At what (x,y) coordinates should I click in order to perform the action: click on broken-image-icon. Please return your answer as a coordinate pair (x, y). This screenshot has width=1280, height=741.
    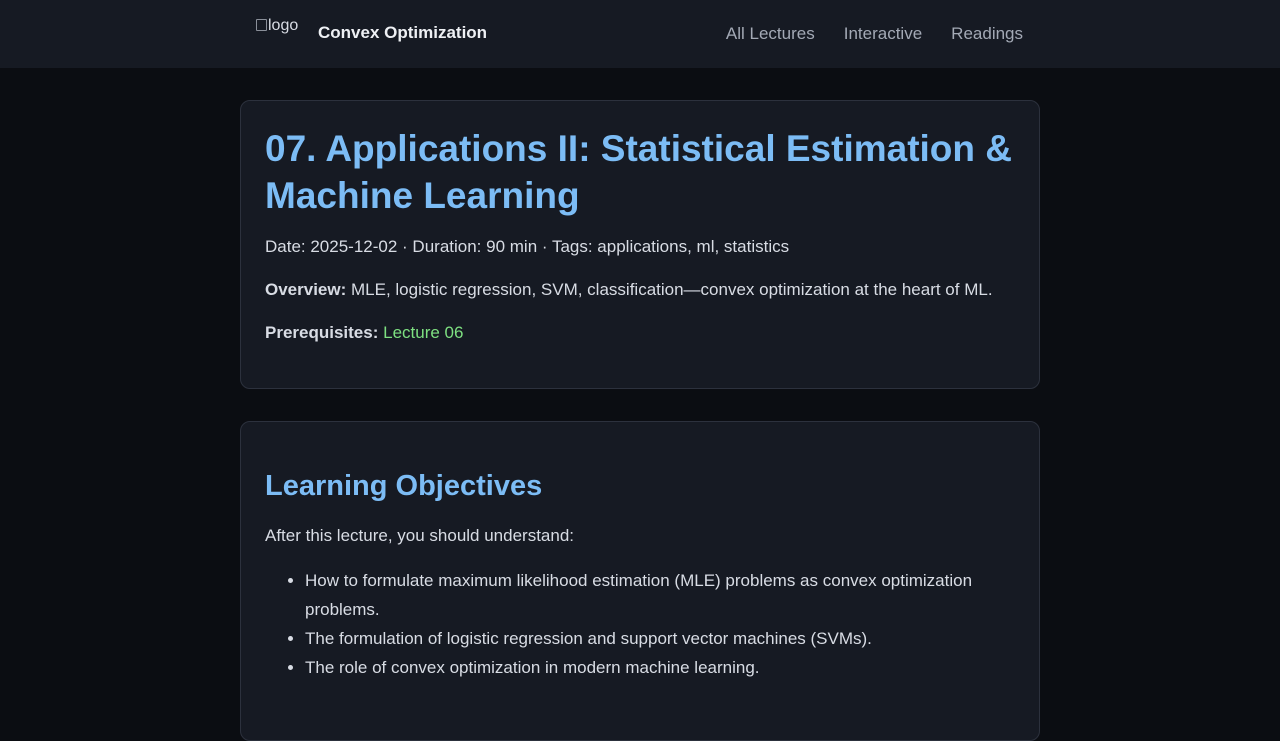
    Looking at the image, I should click on (261, 25).